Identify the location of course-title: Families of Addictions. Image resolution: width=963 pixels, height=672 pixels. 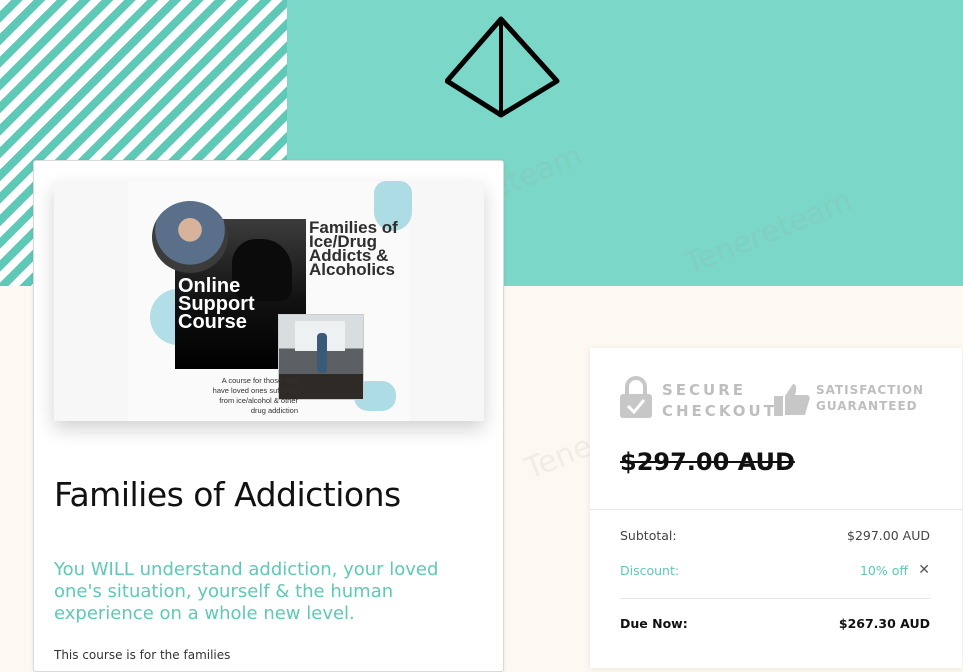
(227, 494).